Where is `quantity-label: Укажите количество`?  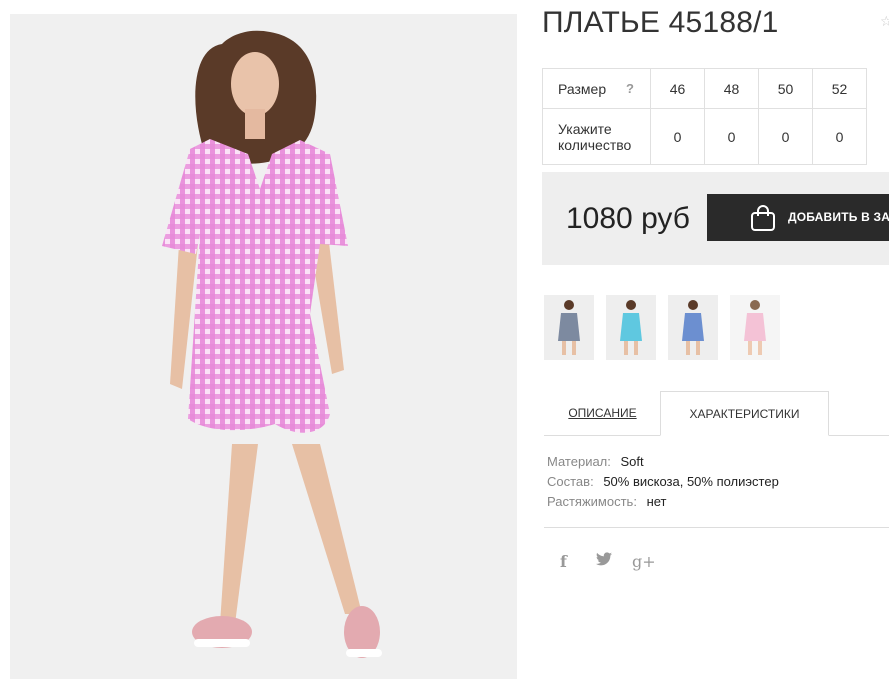 quantity-label: Укажите количество is located at coordinates (596, 136).